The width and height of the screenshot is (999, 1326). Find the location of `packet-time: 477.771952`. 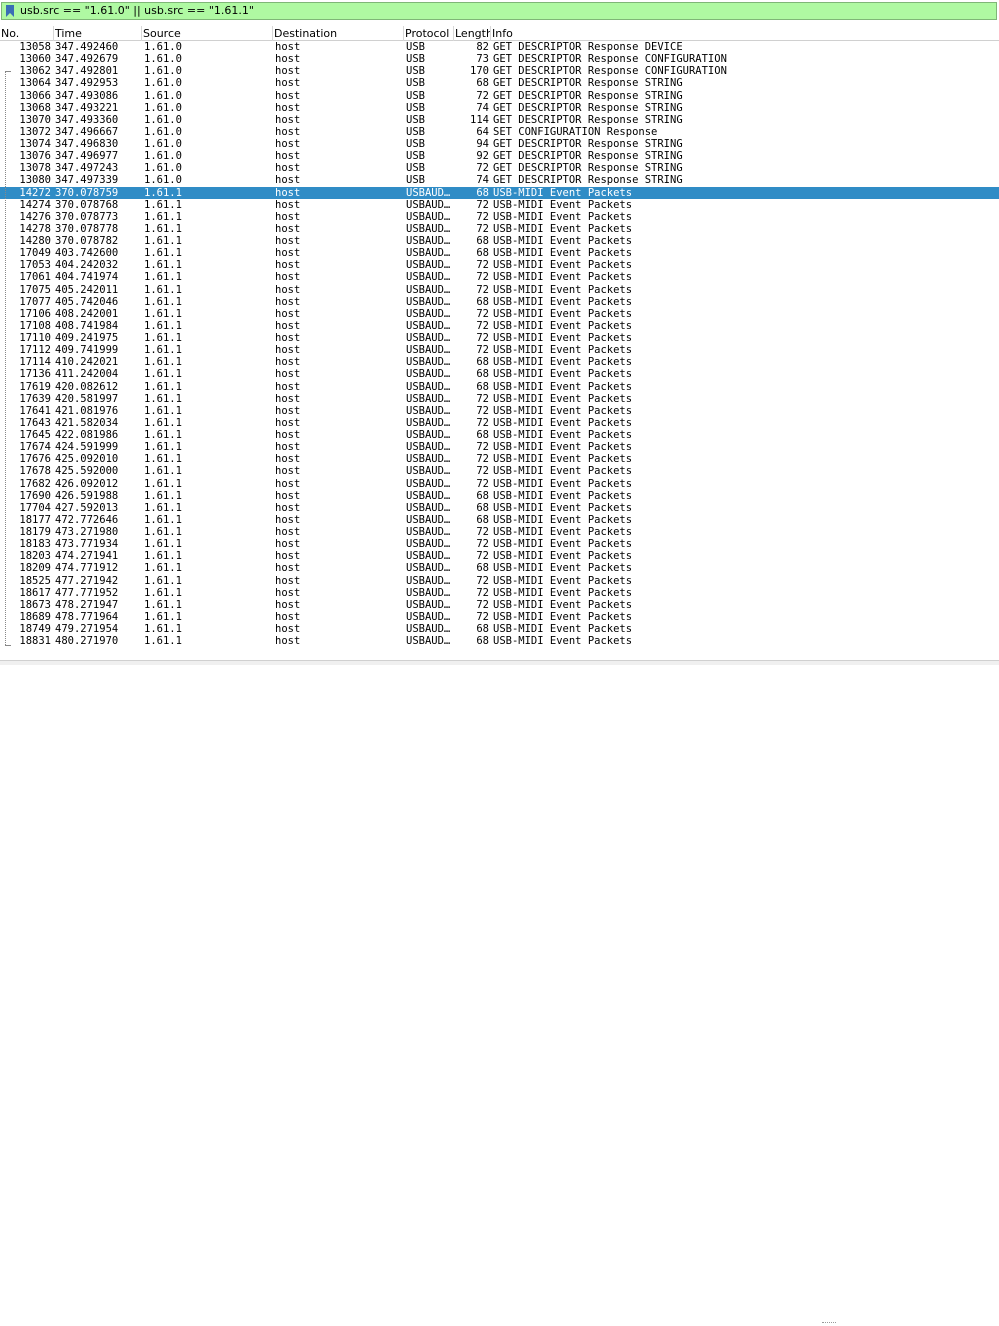

packet-time: 477.771952 is located at coordinates (87, 592).